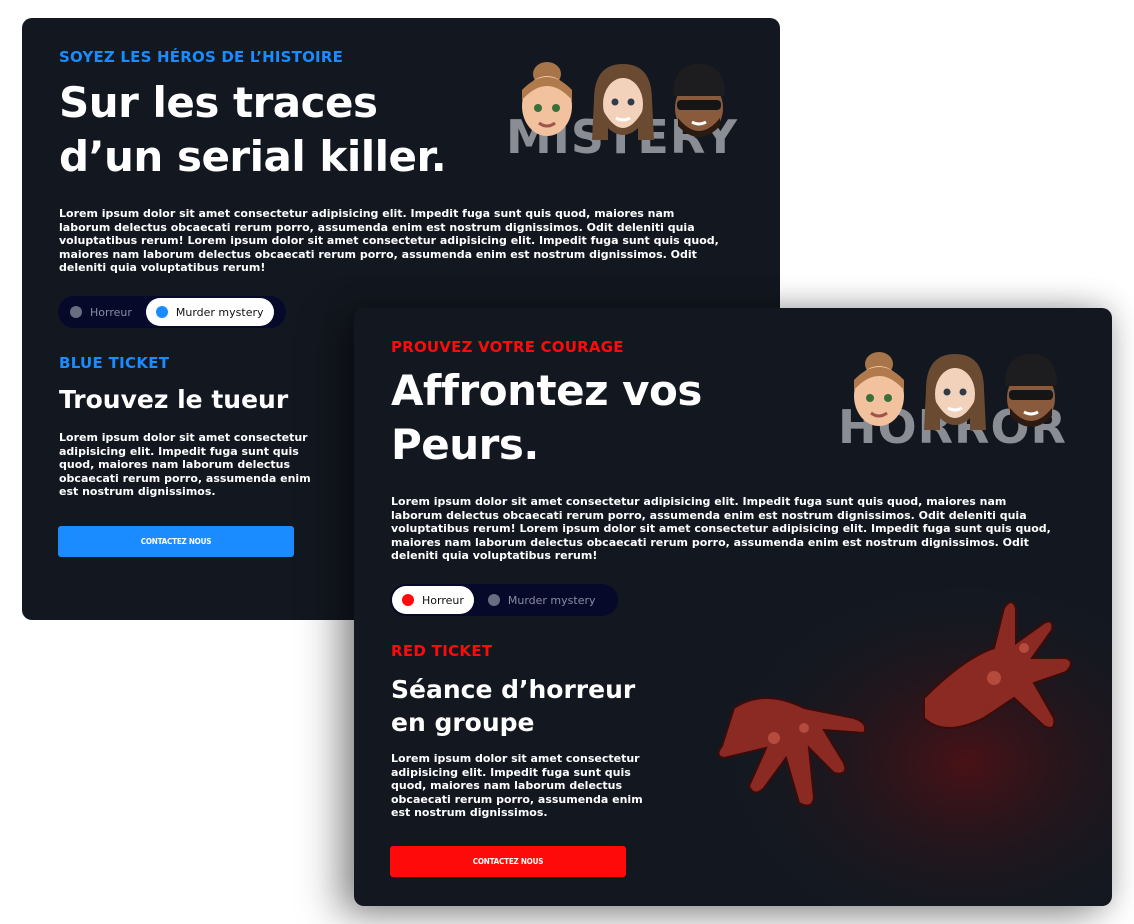  I want to click on horror-toggle: Horreur Murder mystery, so click(504, 600).